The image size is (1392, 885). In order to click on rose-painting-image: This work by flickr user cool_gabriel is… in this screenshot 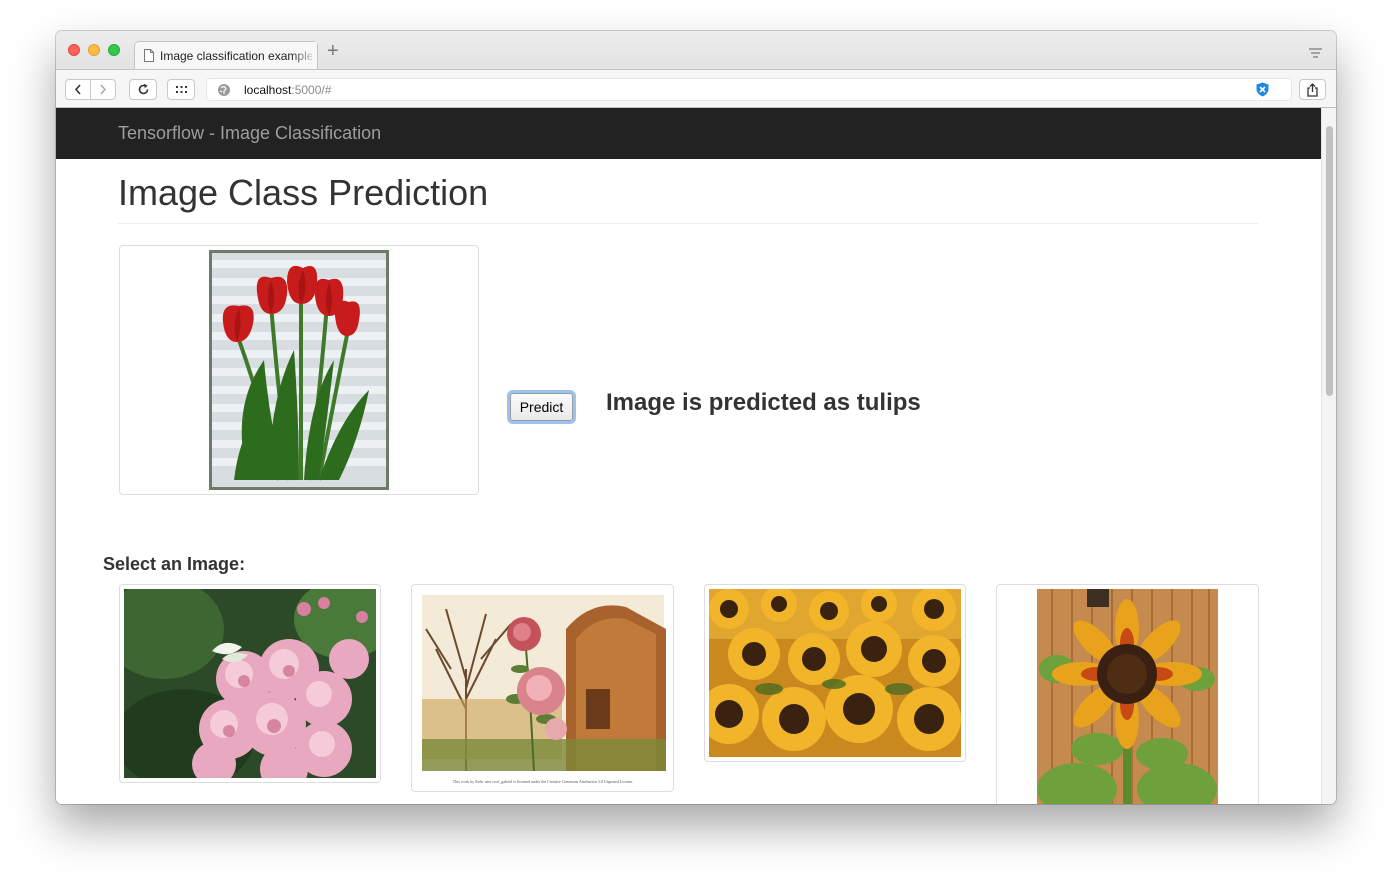, I will do `click(543, 688)`.